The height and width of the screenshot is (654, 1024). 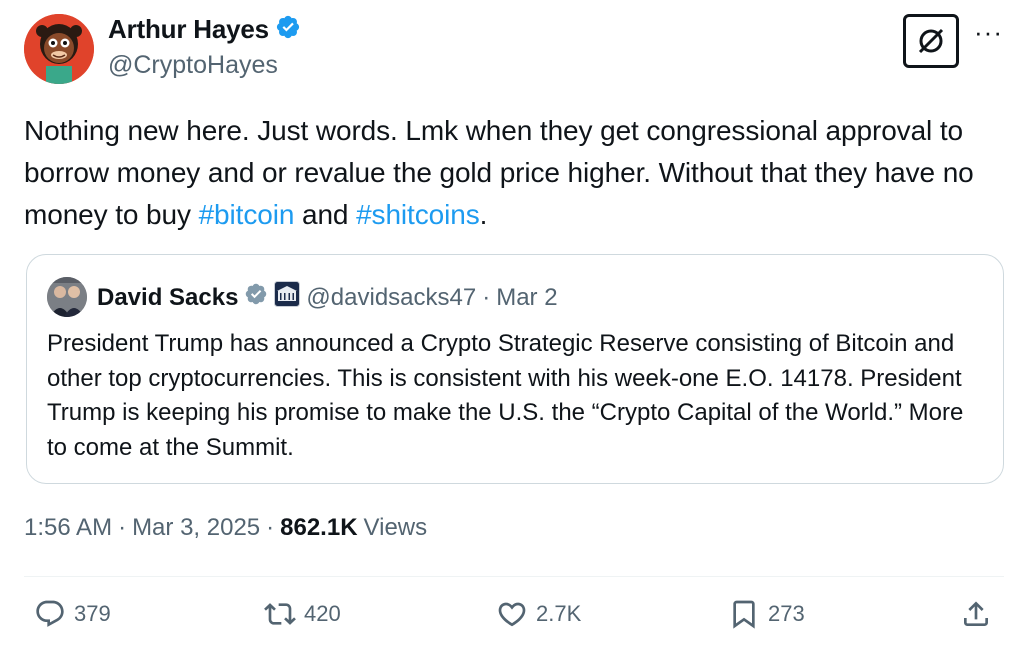 What do you see at coordinates (167, 298) in the screenshot?
I see `quoted-author-name: David Sacks` at bounding box center [167, 298].